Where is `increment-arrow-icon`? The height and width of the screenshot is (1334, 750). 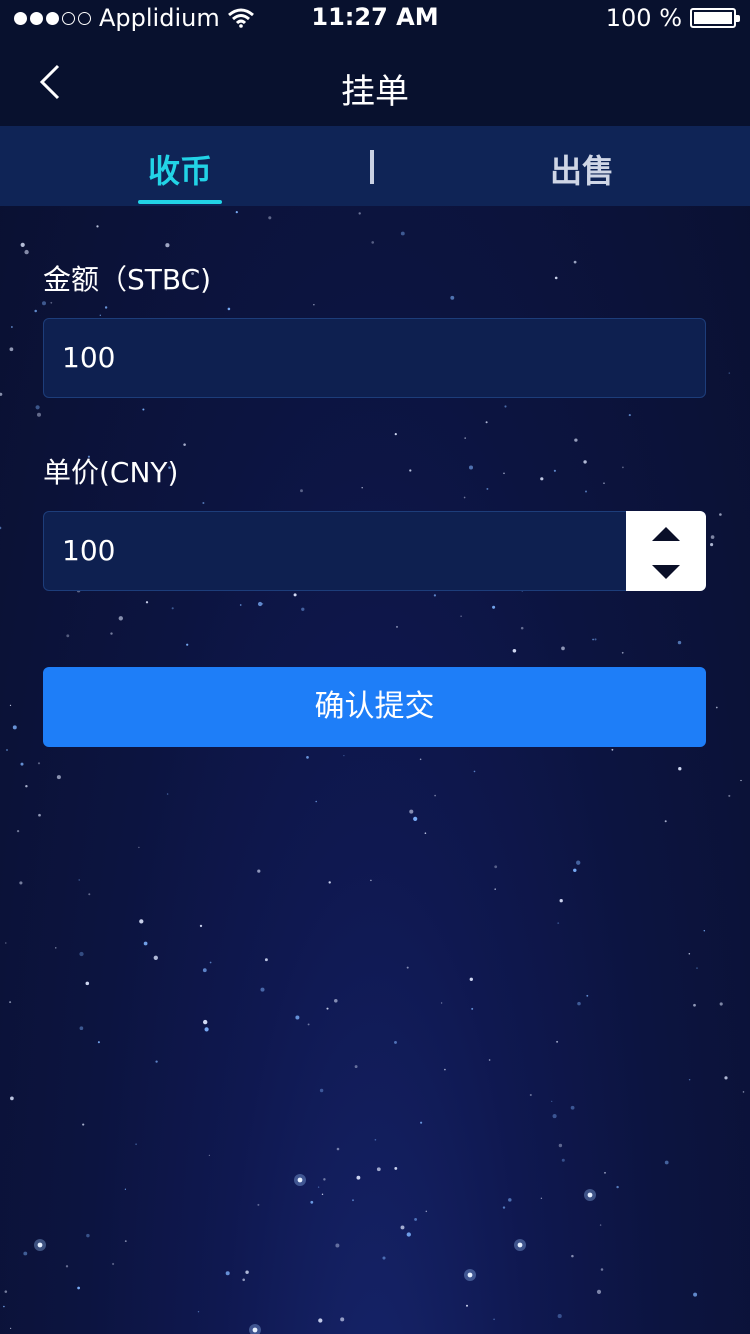 increment-arrow-icon is located at coordinates (666, 534).